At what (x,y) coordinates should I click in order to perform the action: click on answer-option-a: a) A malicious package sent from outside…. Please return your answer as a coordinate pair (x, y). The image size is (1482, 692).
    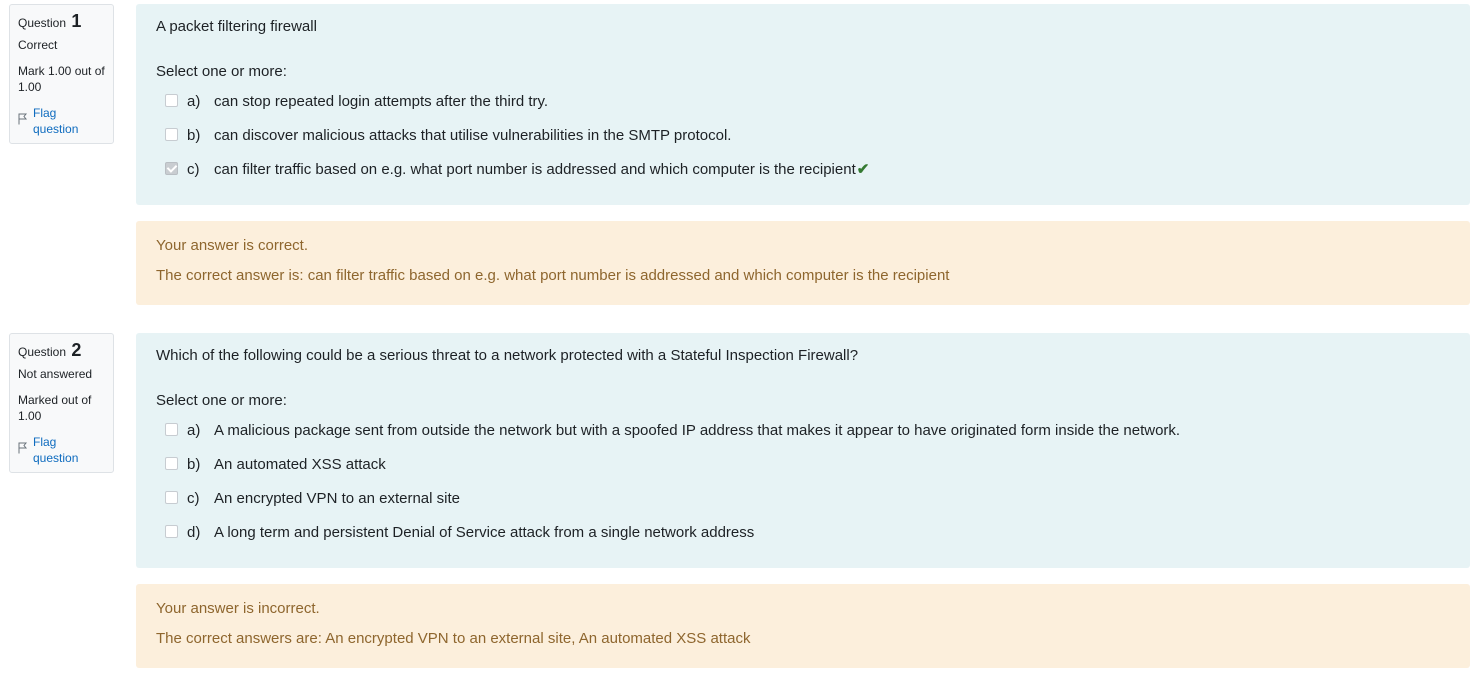
    Looking at the image, I should click on (803, 430).